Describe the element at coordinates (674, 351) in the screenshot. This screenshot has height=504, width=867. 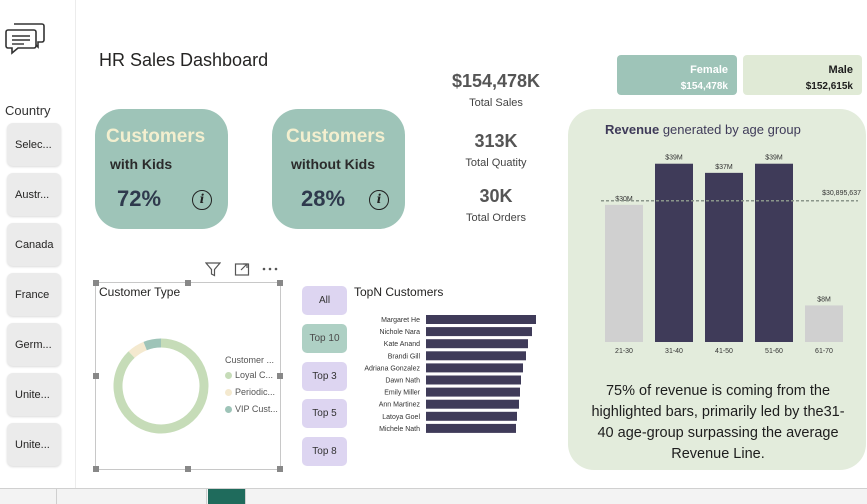
I see `age-category-label: 31-40` at that location.